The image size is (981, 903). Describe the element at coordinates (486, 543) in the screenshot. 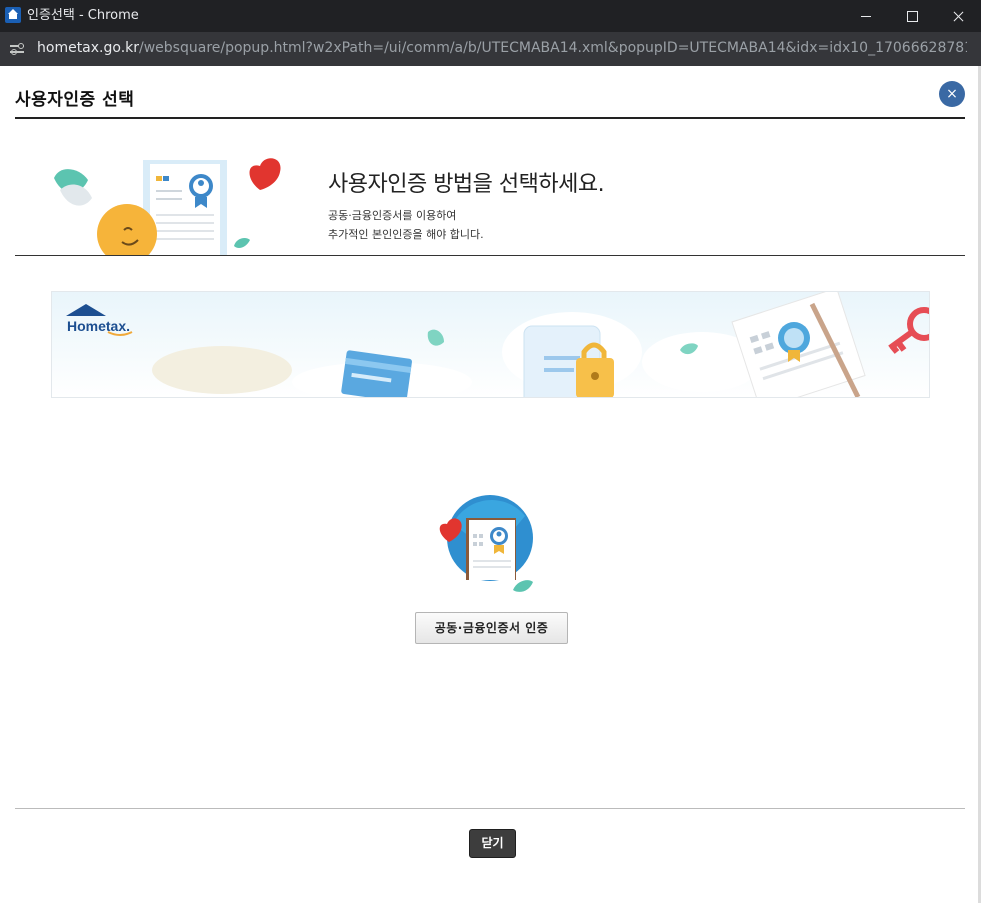

I see `certificate-icon` at that location.